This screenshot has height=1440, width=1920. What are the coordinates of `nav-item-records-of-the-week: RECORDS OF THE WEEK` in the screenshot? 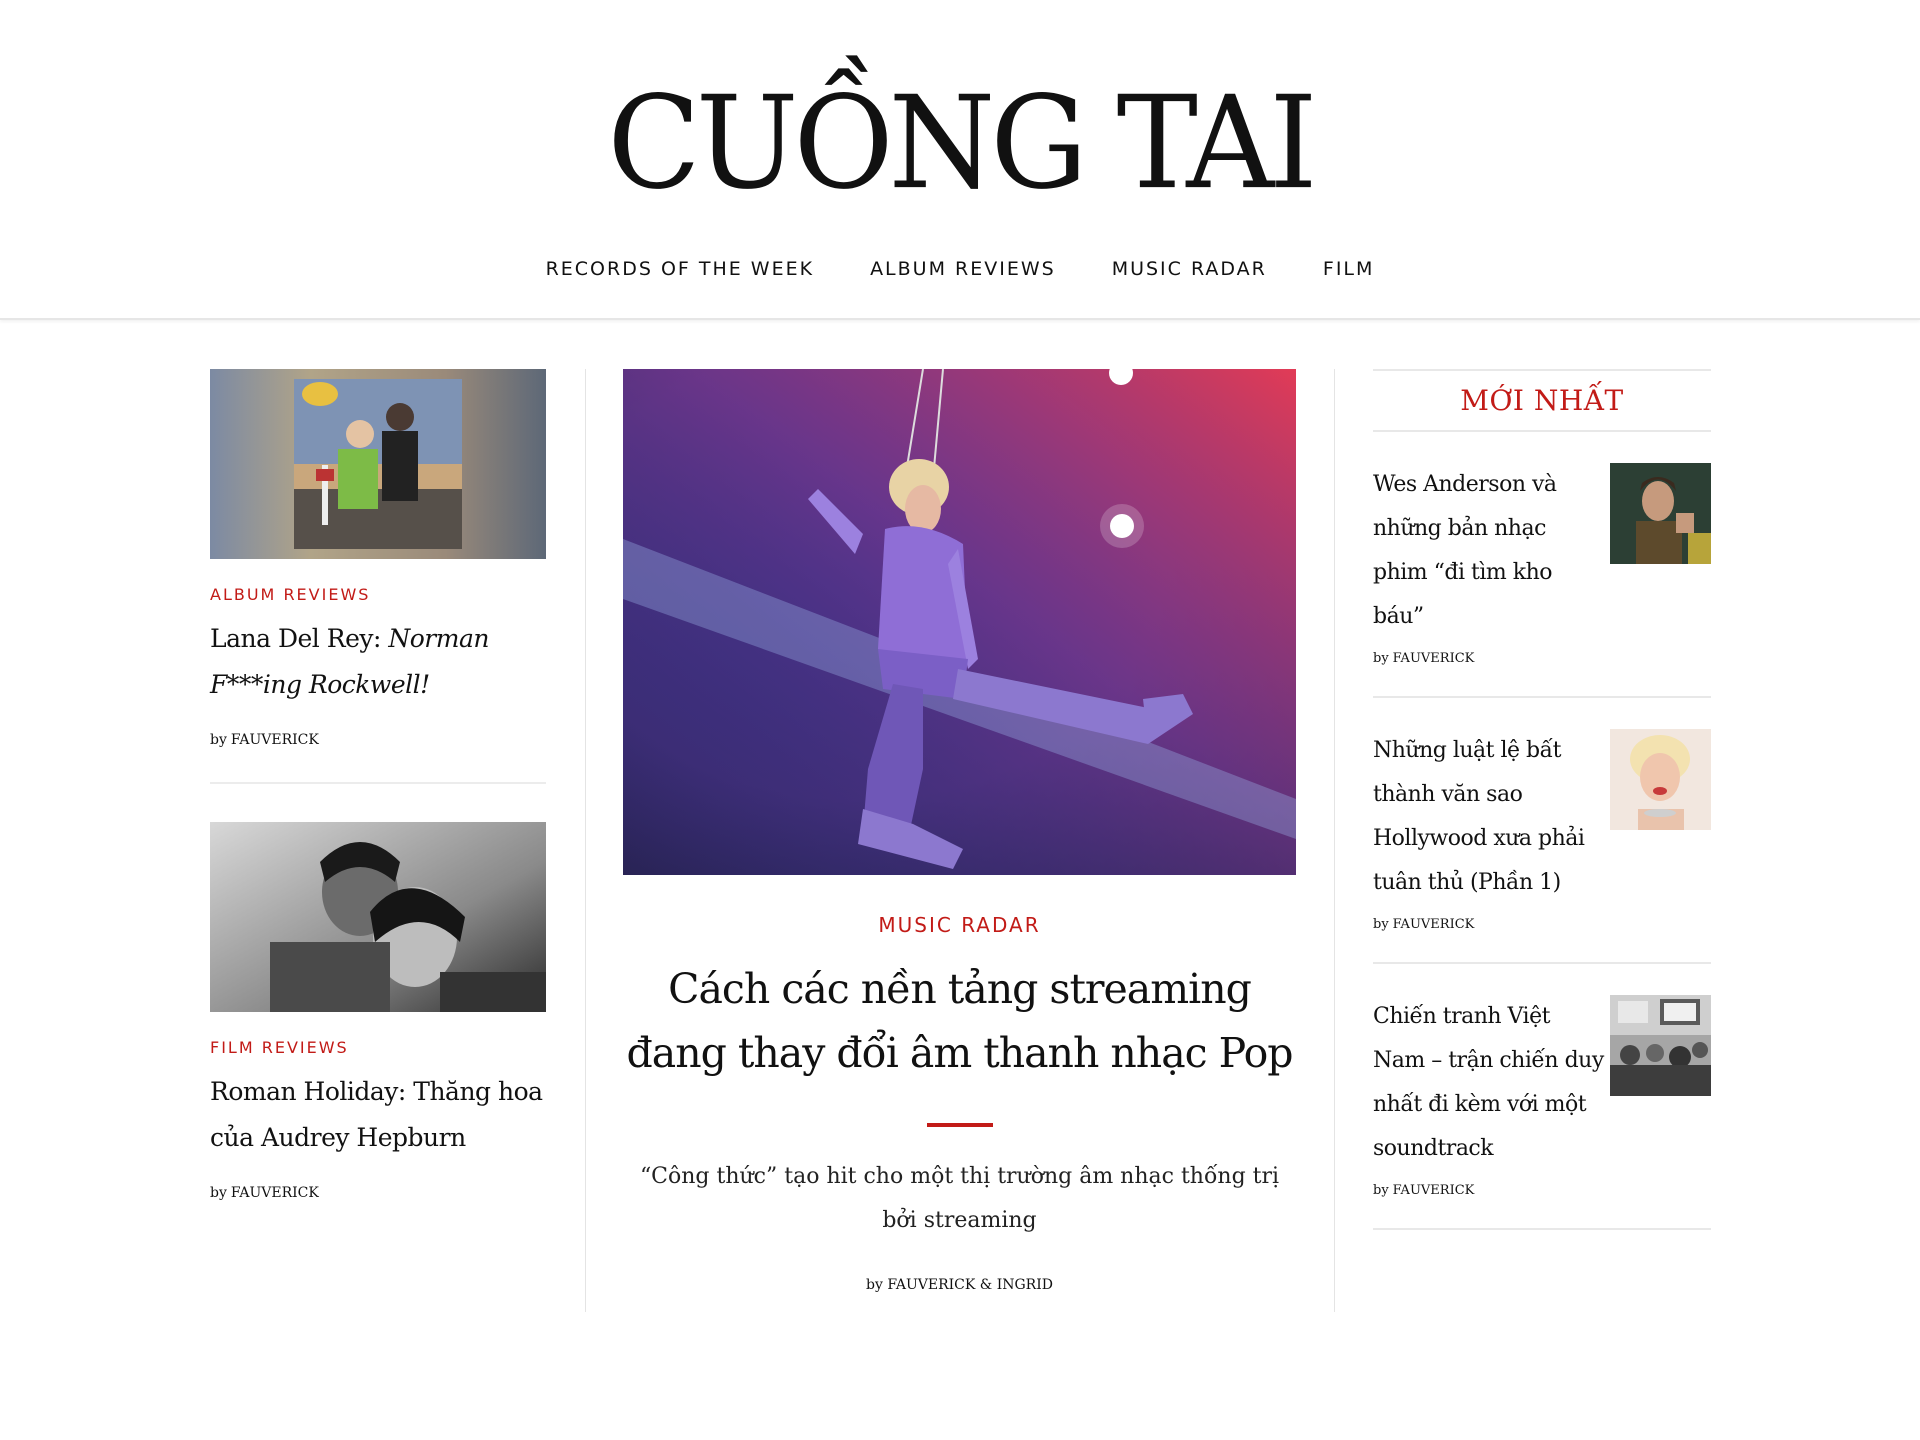 It's located at (680, 269).